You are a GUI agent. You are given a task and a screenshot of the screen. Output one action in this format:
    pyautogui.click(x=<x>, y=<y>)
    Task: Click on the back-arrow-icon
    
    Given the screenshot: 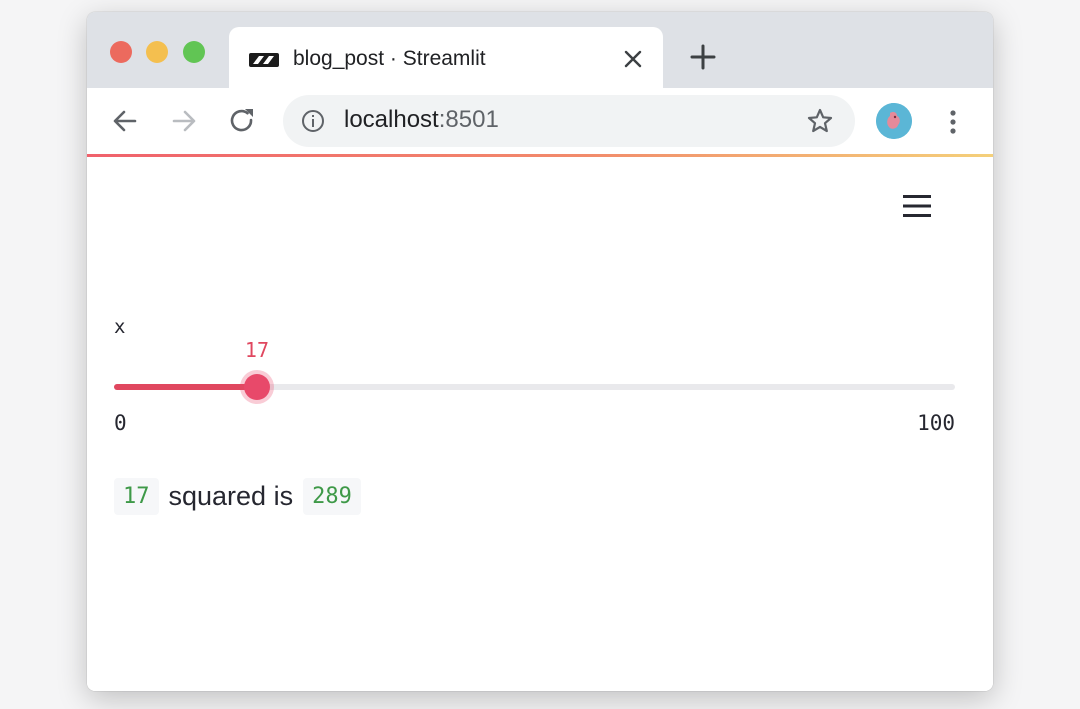 What is the action you would take?
    pyautogui.click(x=125, y=121)
    